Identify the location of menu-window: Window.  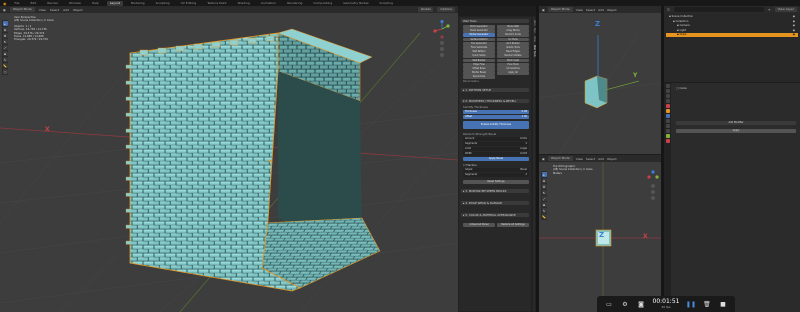
(75, 3).